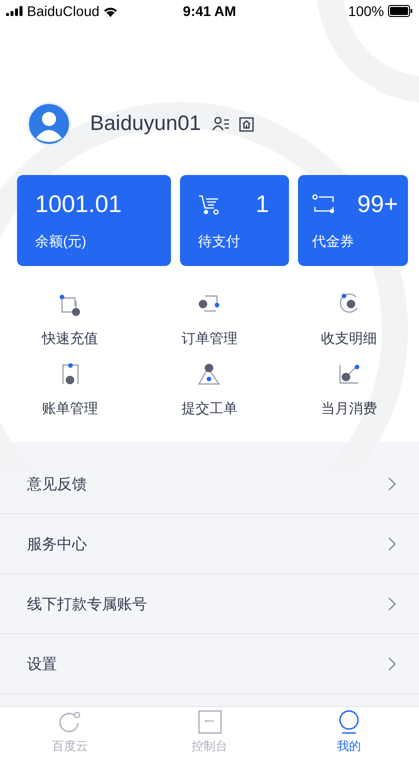  I want to click on battery-percent: 100%, so click(366, 11).